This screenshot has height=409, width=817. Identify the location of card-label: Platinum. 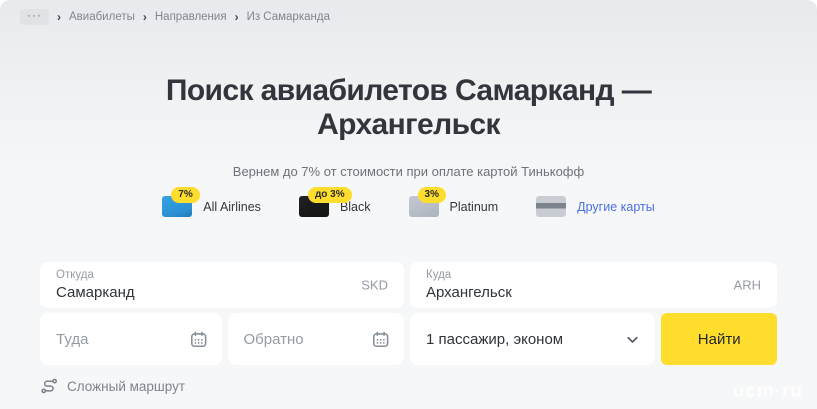
(474, 206).